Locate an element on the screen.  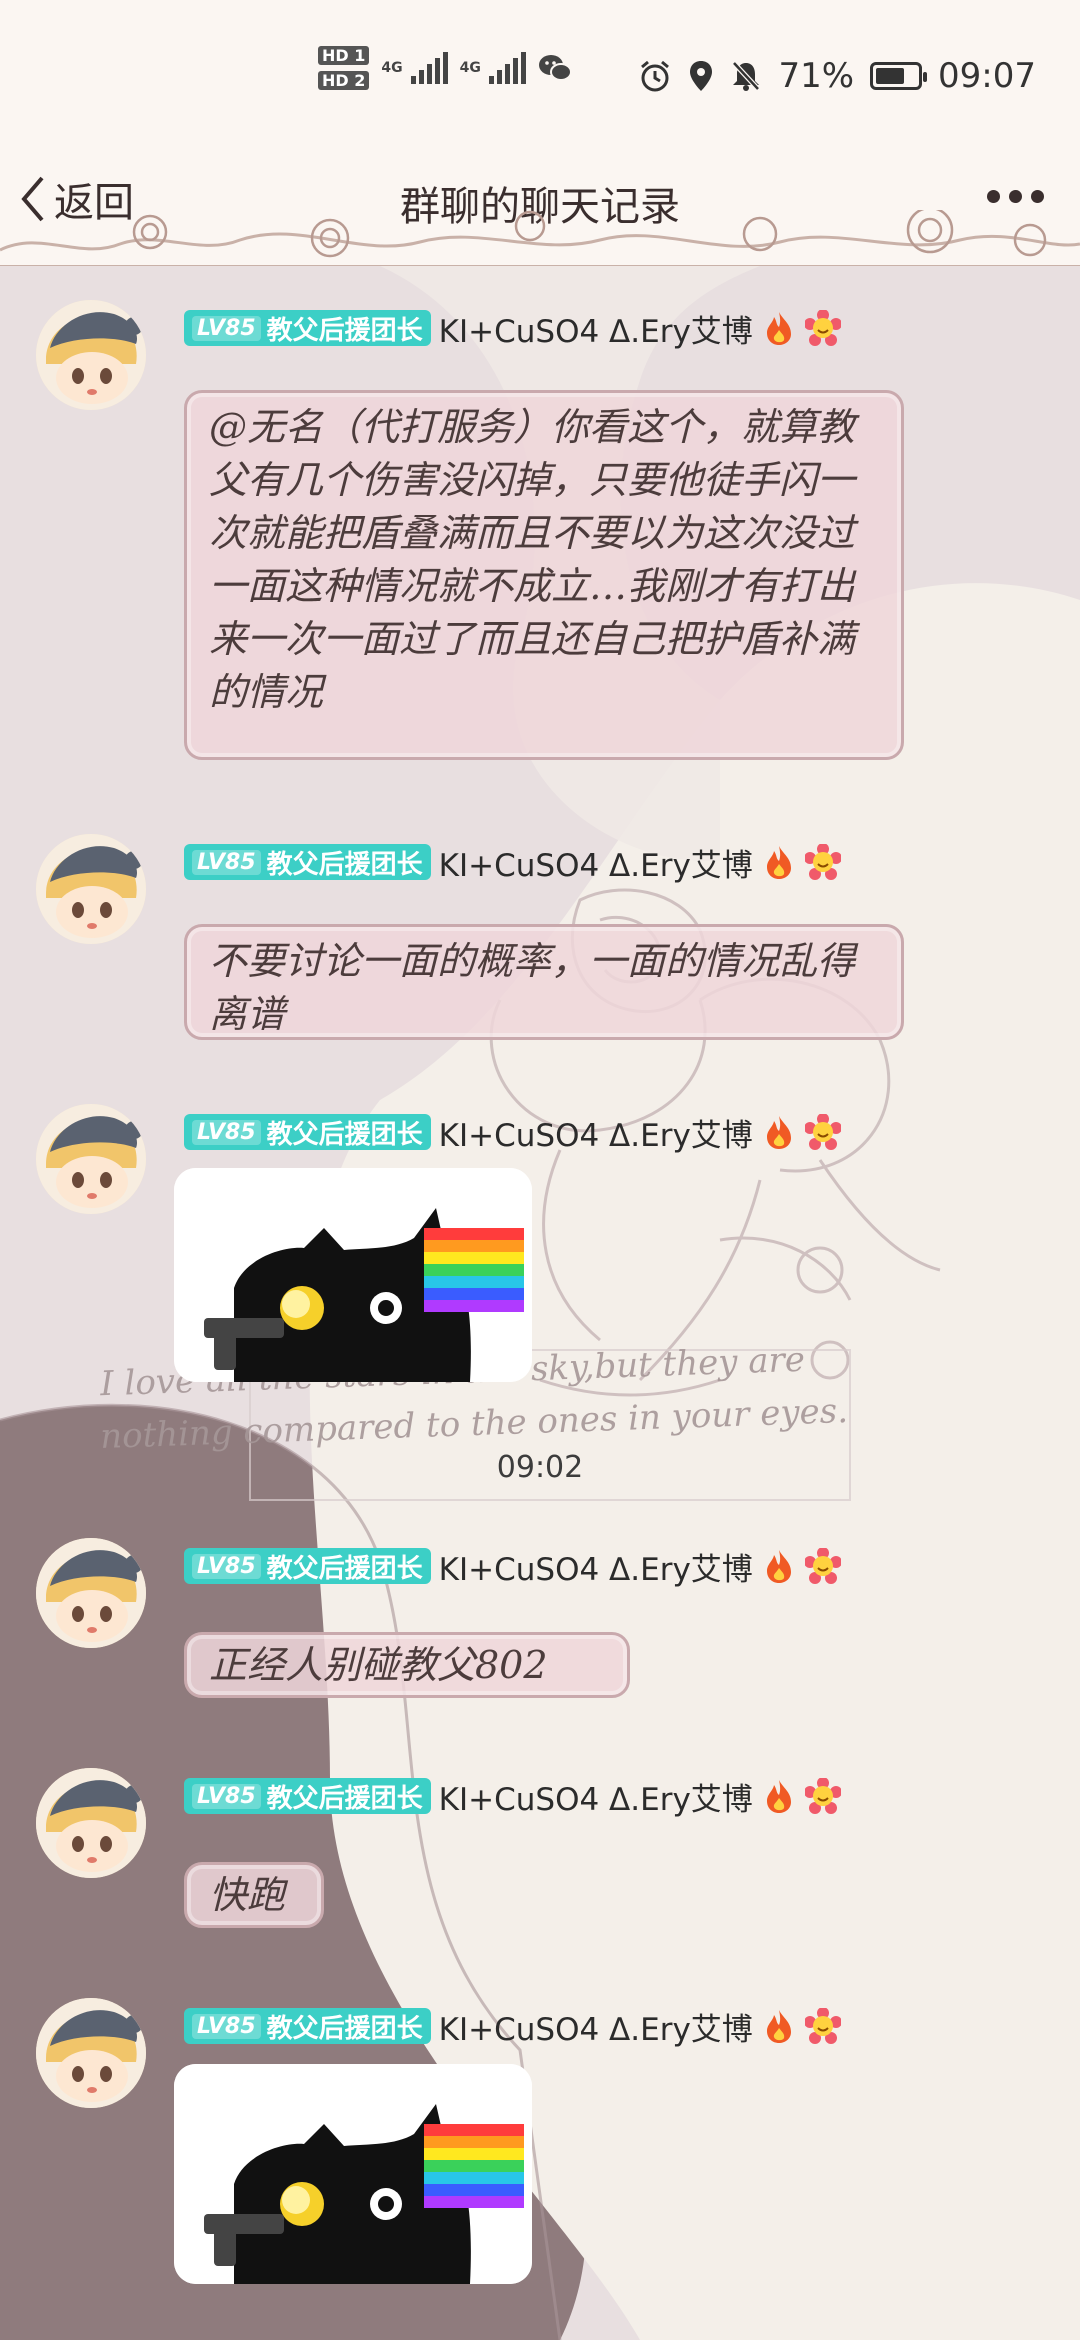
status-time: 09:07 is located at coordinates (987, 76).